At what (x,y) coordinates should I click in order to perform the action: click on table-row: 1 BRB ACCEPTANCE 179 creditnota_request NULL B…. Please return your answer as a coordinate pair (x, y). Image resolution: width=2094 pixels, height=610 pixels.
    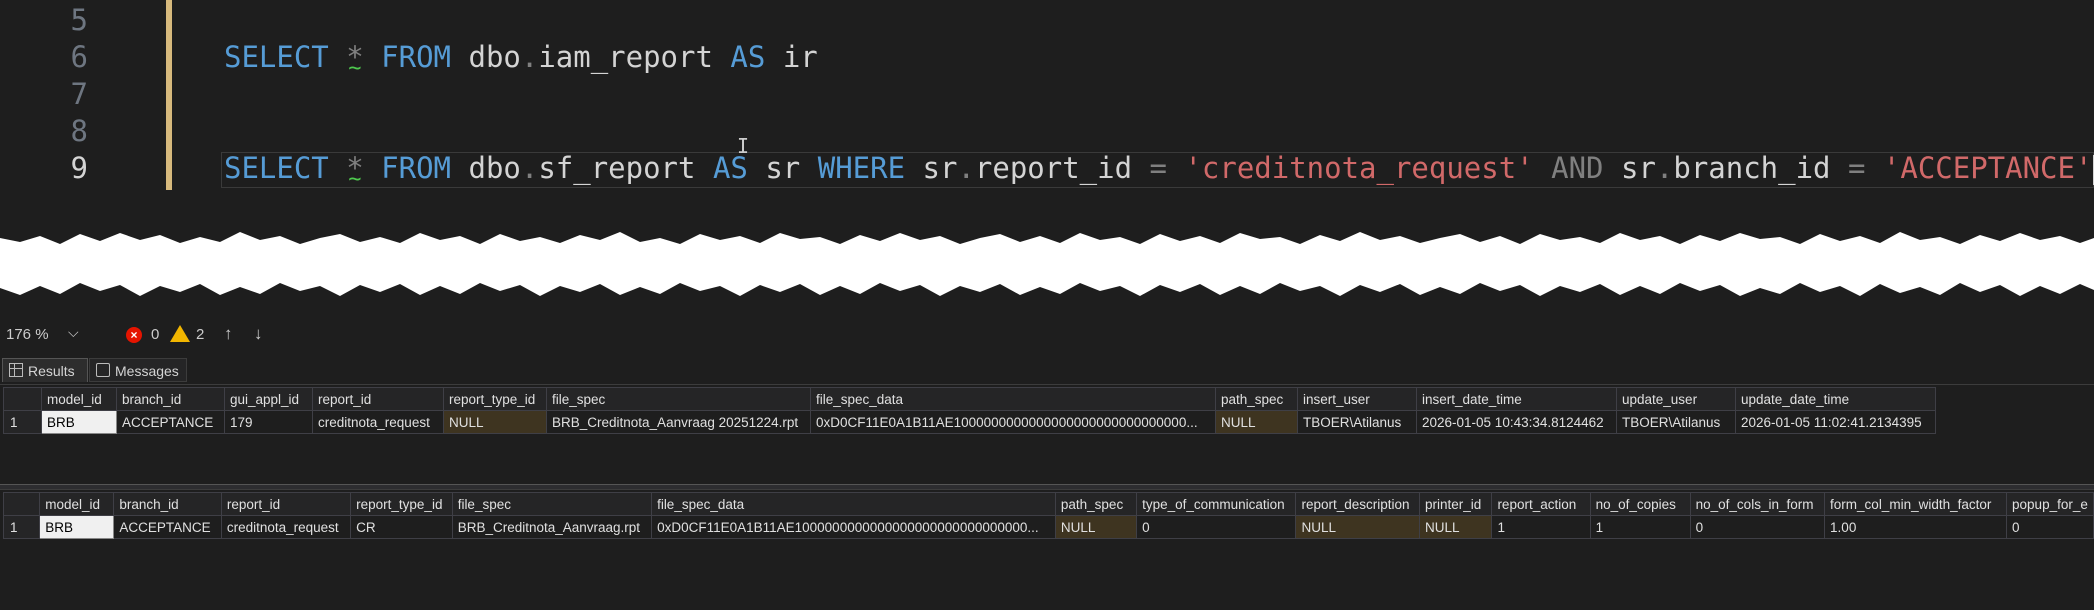
    Looking at the image, I should click on (969, 422).